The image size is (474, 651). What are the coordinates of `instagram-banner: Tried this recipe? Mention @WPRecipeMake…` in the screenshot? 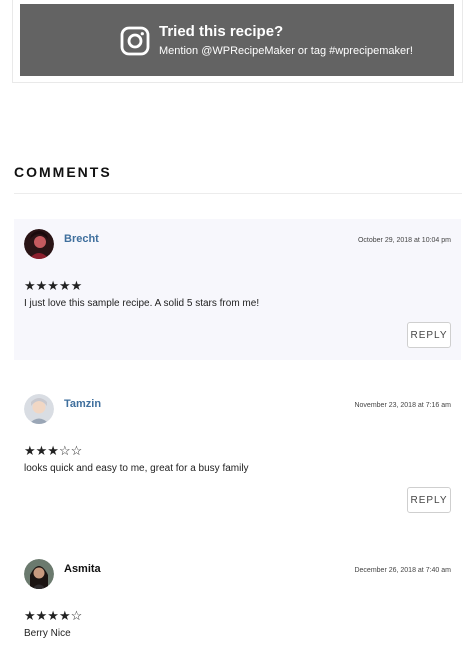 It's located at (237, 40).